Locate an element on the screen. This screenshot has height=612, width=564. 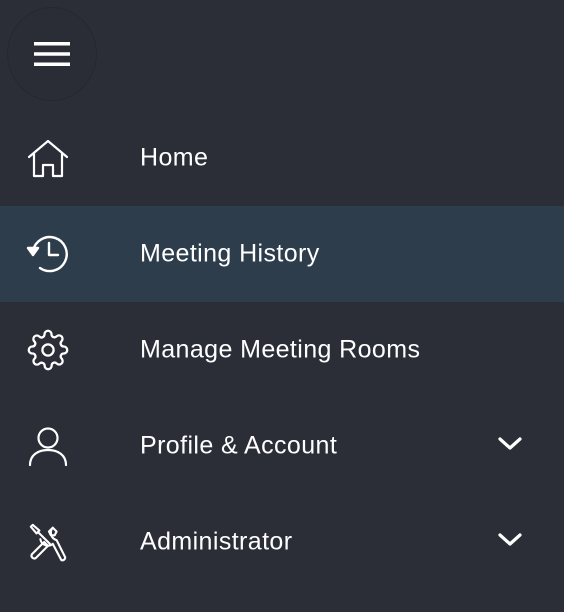
nav-item-label: Meeting History is located at coordinates (230, 253).